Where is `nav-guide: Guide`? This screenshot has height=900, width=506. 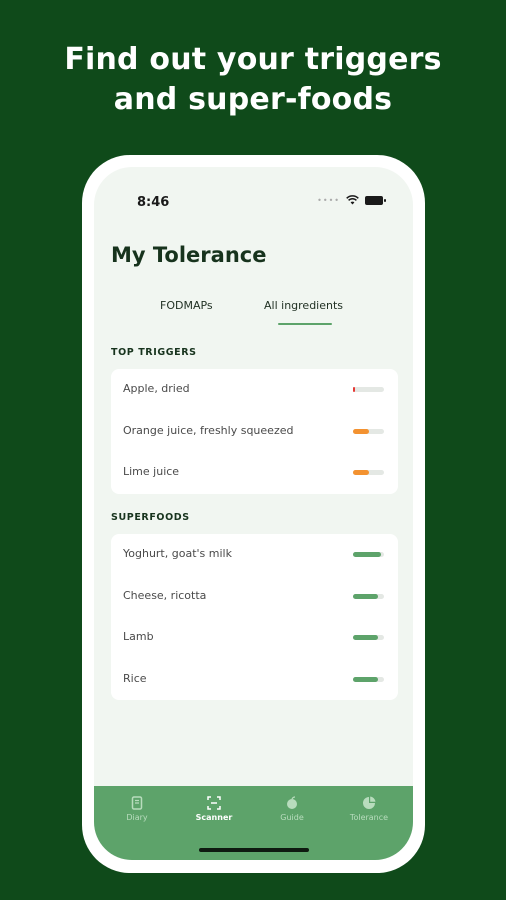 nav-guide: Guide is located at coordinates (292, 809).